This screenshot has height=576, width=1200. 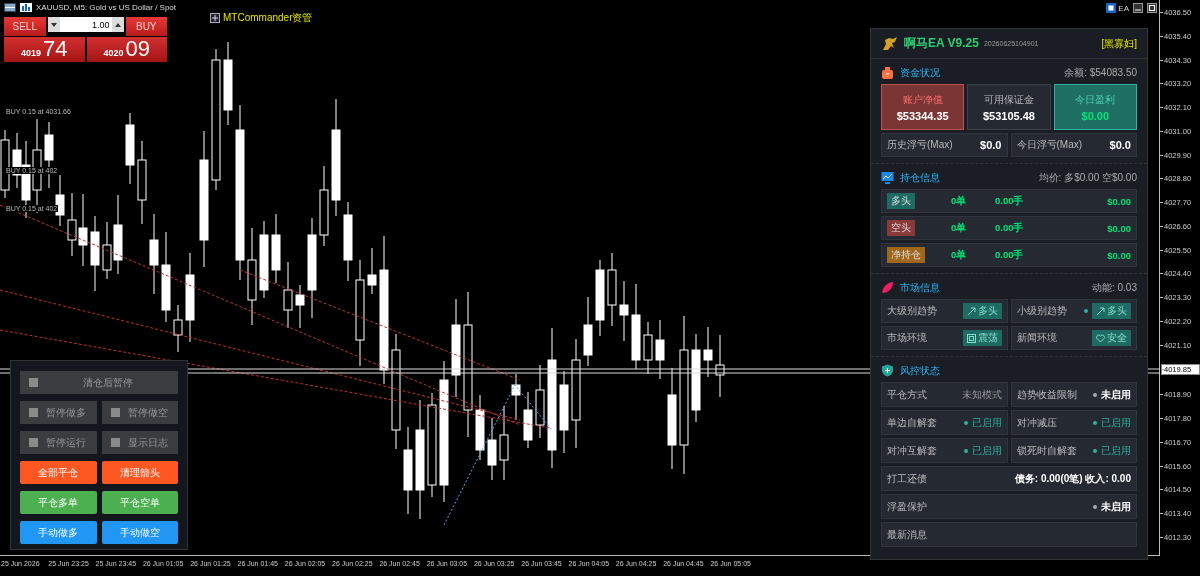 I want to click on market-label: 市场环境, so click(x=907, y=338).